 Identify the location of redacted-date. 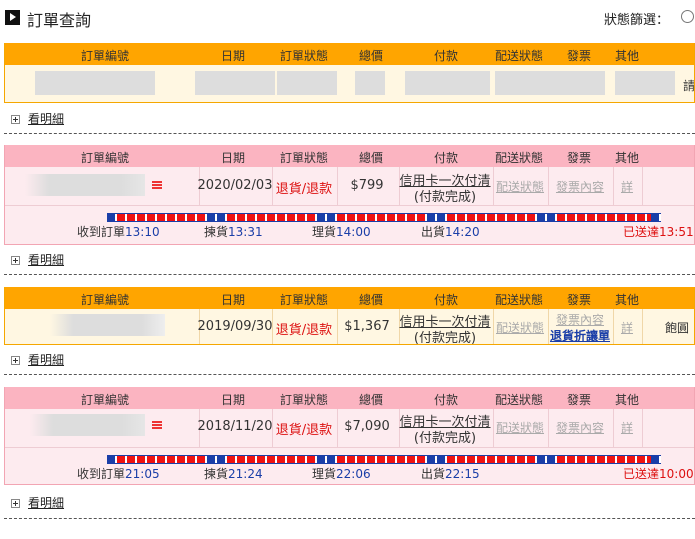
(235, 83).